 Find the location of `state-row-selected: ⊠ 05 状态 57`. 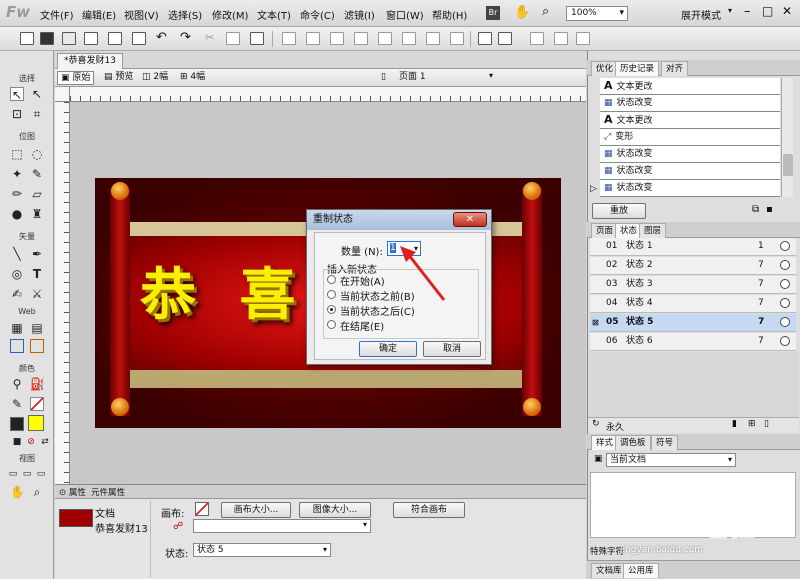

state-row-selected: ⊠ 05 状态 57 is located at coordinates (693, 323).